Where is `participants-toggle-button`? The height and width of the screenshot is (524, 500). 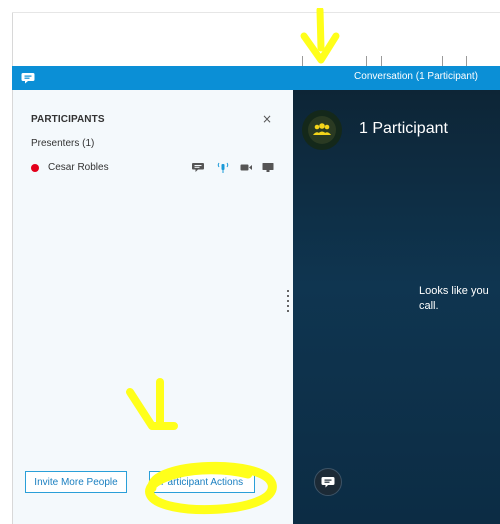 participants-toggle-button is located at coordinates (322, 130).